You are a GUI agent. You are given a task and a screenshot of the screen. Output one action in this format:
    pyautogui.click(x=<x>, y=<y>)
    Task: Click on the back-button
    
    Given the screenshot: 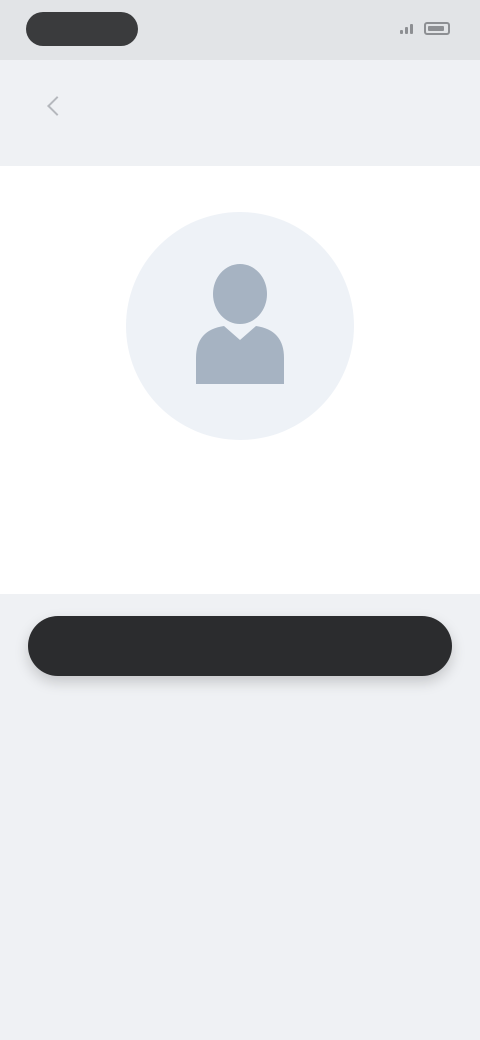 What is the action you would take?
    pyautogui.click(x=54, y=106)
    